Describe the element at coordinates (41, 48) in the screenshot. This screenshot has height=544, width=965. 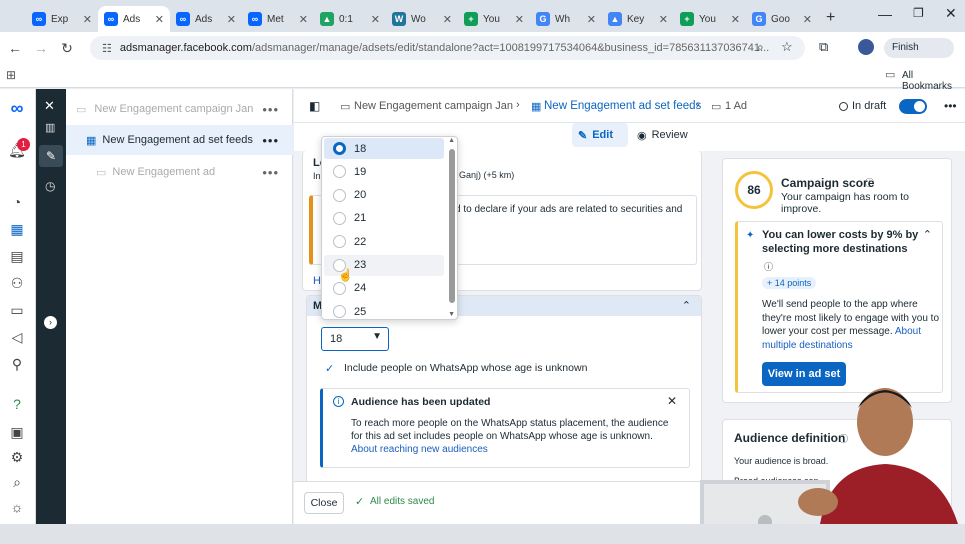
I see `forward-button: →` at that location.